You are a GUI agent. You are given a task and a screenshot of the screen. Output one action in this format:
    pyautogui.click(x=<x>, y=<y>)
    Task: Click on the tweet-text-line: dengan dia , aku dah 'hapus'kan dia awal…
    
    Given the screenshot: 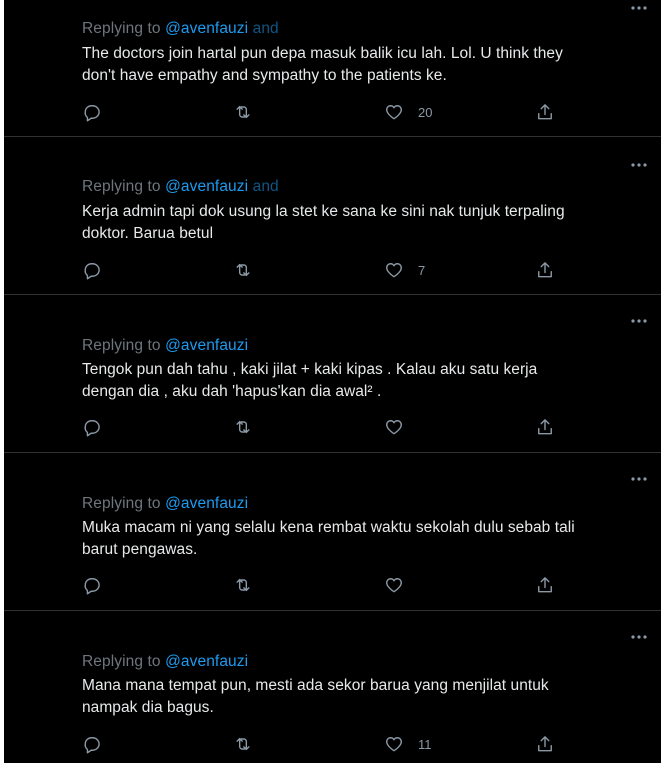 What is the action you would take?
    pyautogui.click(x=232, y=391)
    